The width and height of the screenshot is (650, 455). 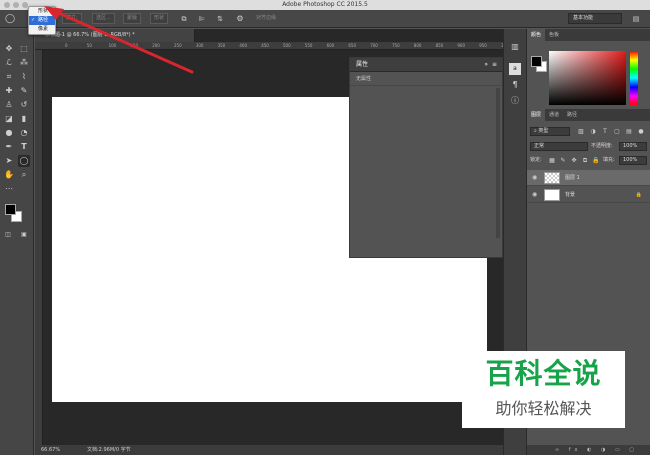 What do you see at coordinates (543, 373) in the screenshot?
I see `watermark-brand: 百科全说` at bounding box center [543, 373].